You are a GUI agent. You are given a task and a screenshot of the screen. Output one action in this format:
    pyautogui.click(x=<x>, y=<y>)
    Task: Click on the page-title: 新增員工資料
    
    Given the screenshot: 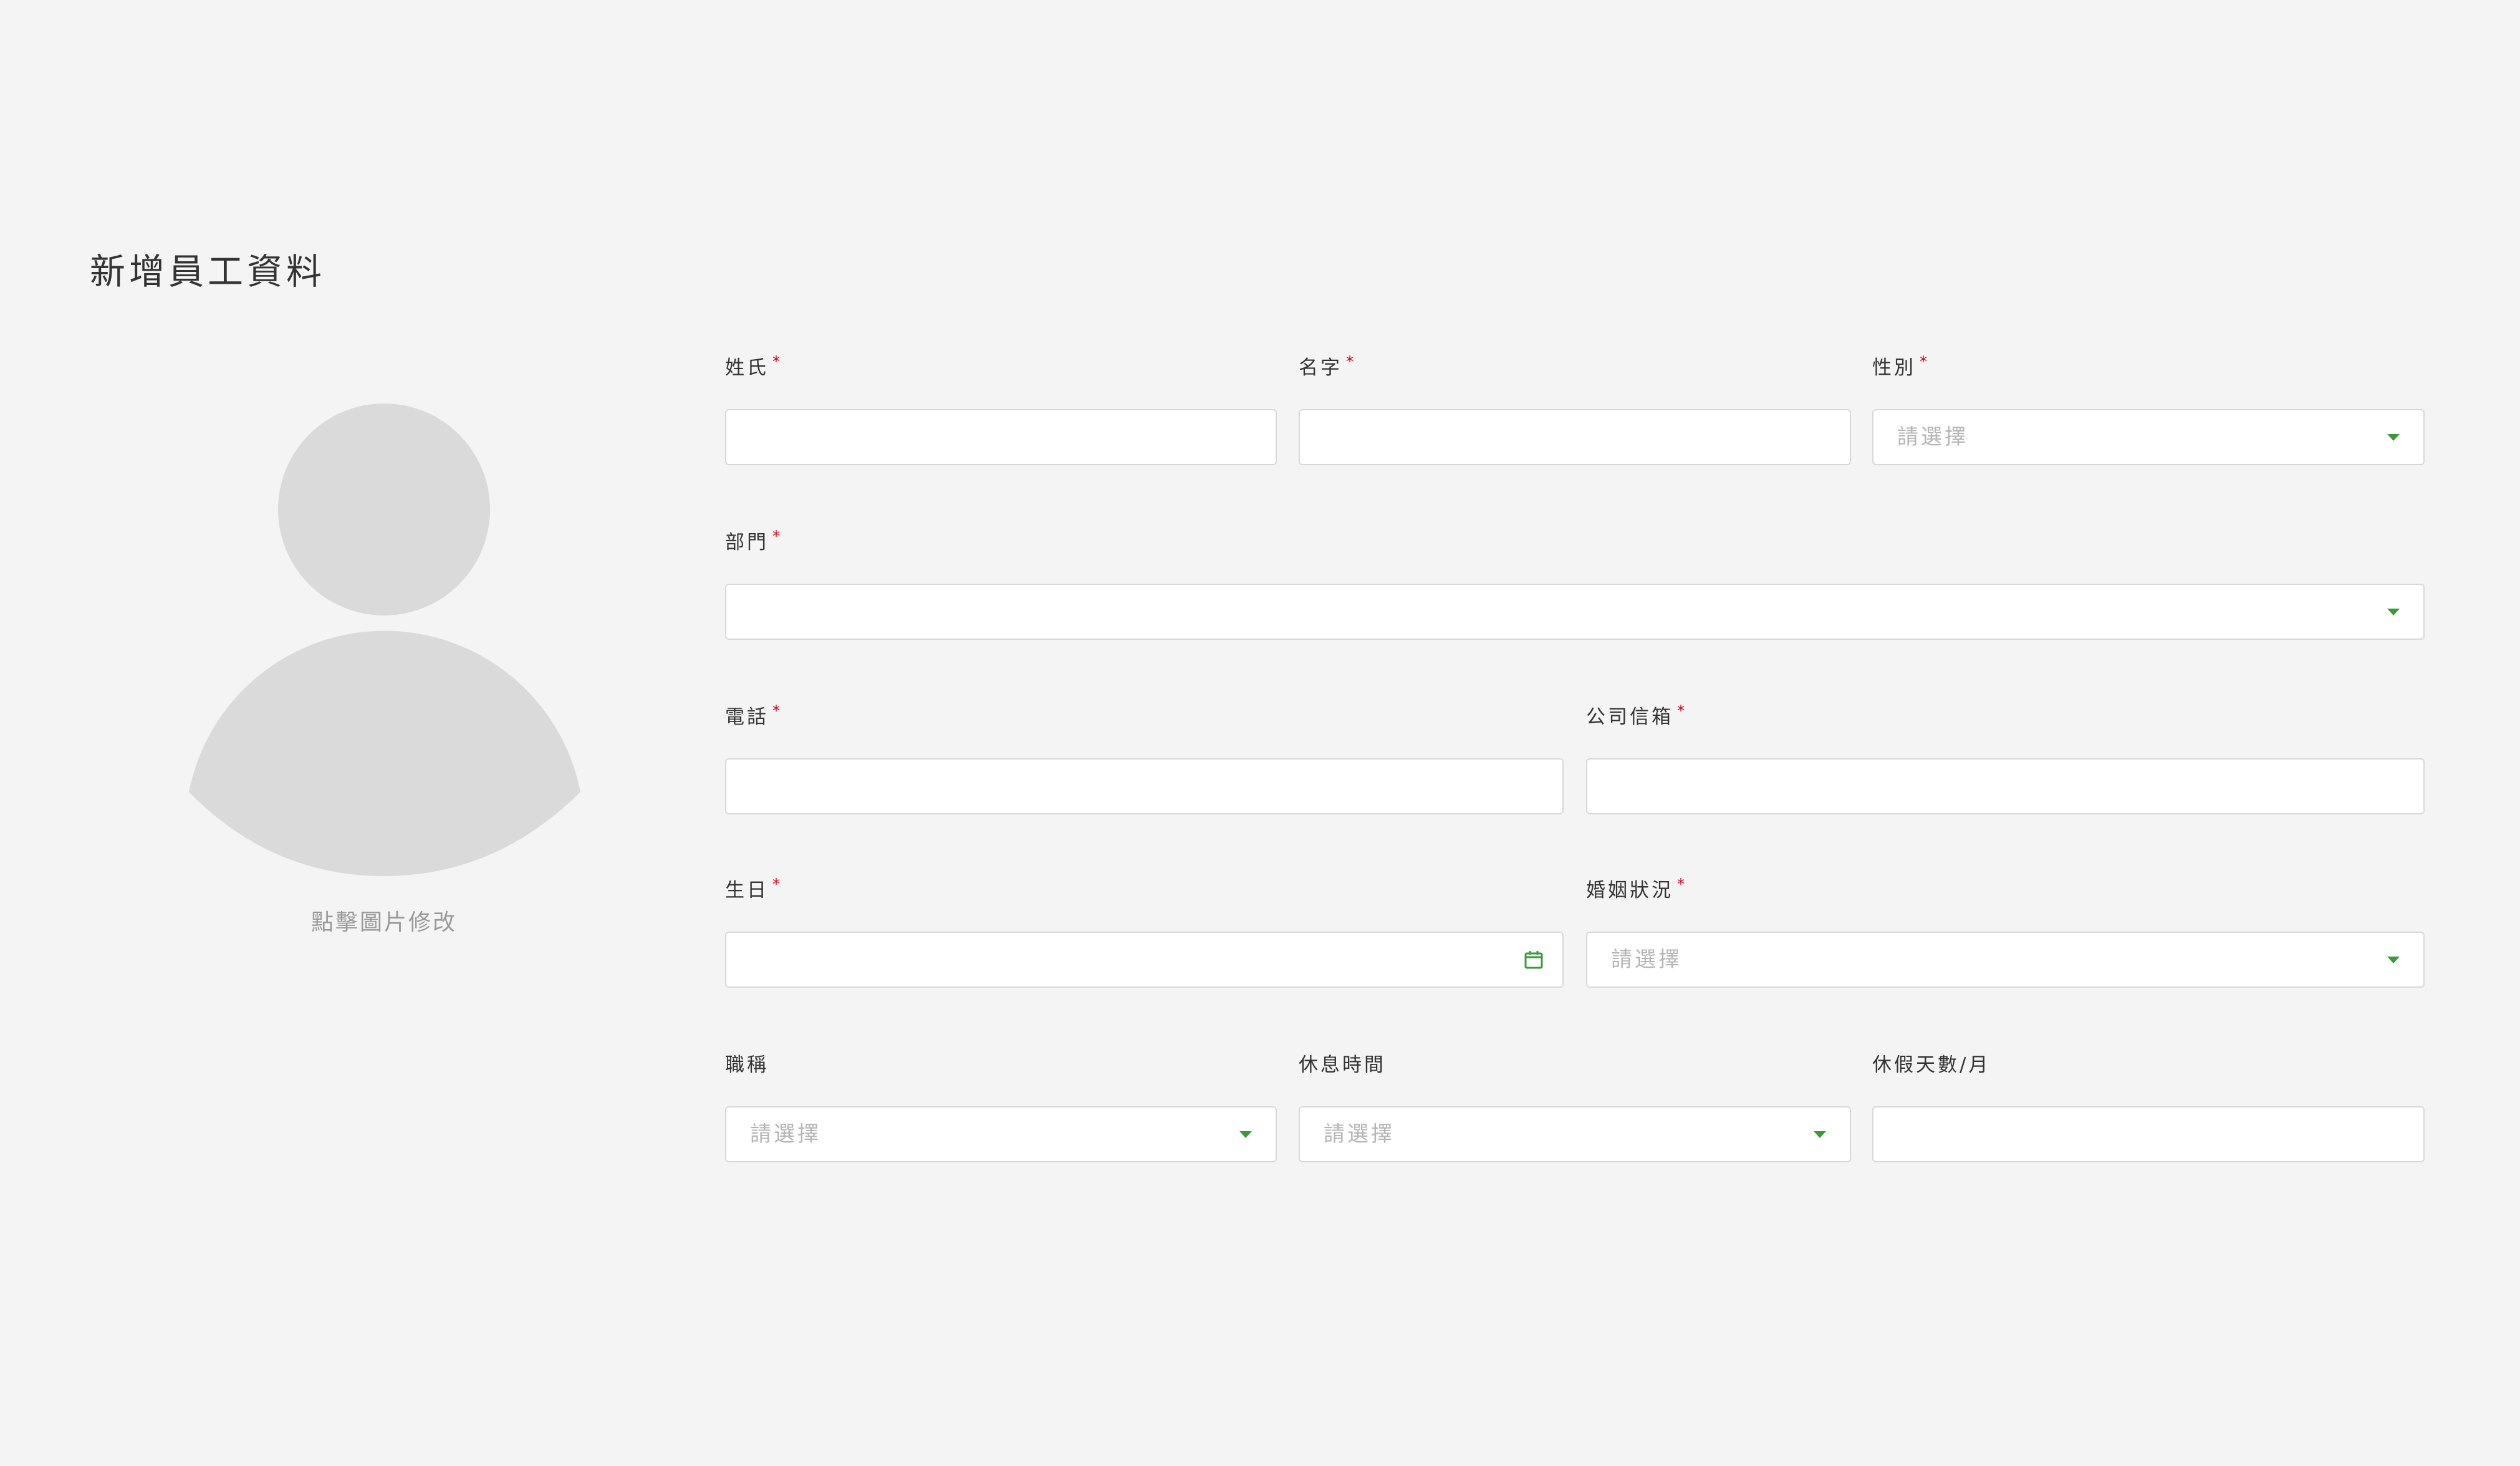 What is the action you would take?
    pyautogui.click(x=207, y=271)
    